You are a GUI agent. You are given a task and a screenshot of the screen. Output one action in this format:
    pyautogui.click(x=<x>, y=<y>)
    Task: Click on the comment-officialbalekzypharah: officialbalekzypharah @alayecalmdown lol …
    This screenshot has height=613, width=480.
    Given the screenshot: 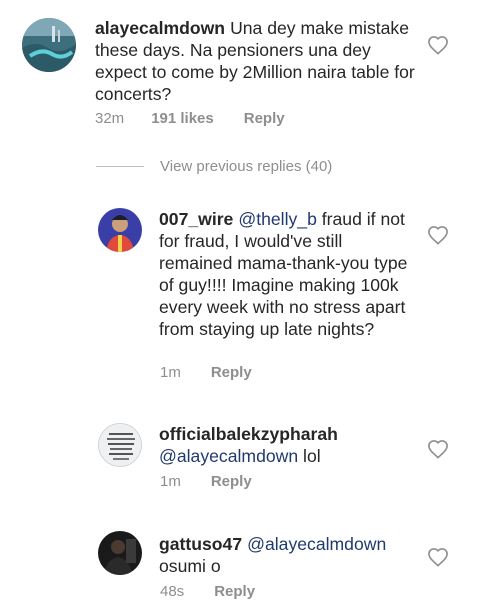 What is the action you would take?
    pyautogui.click(x=240, y=460)
    